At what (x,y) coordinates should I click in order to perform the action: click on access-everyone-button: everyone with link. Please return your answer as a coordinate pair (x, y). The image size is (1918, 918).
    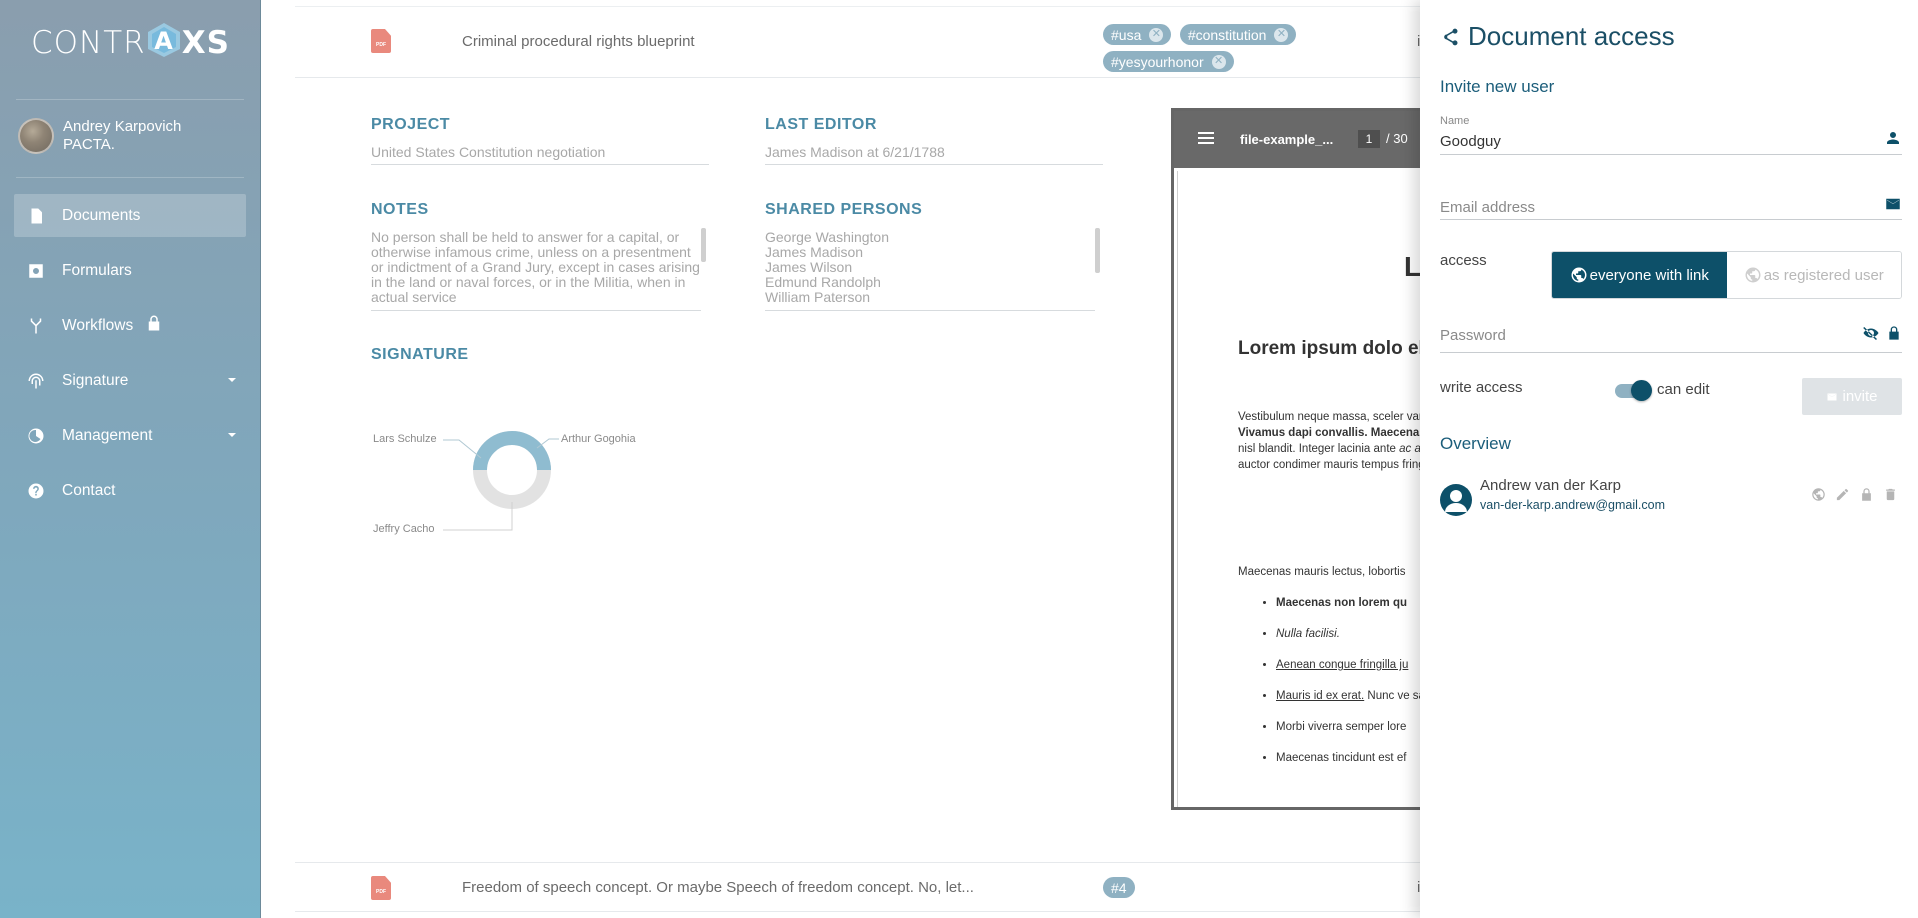
    Looking at the image, I should click on (1639, 275).